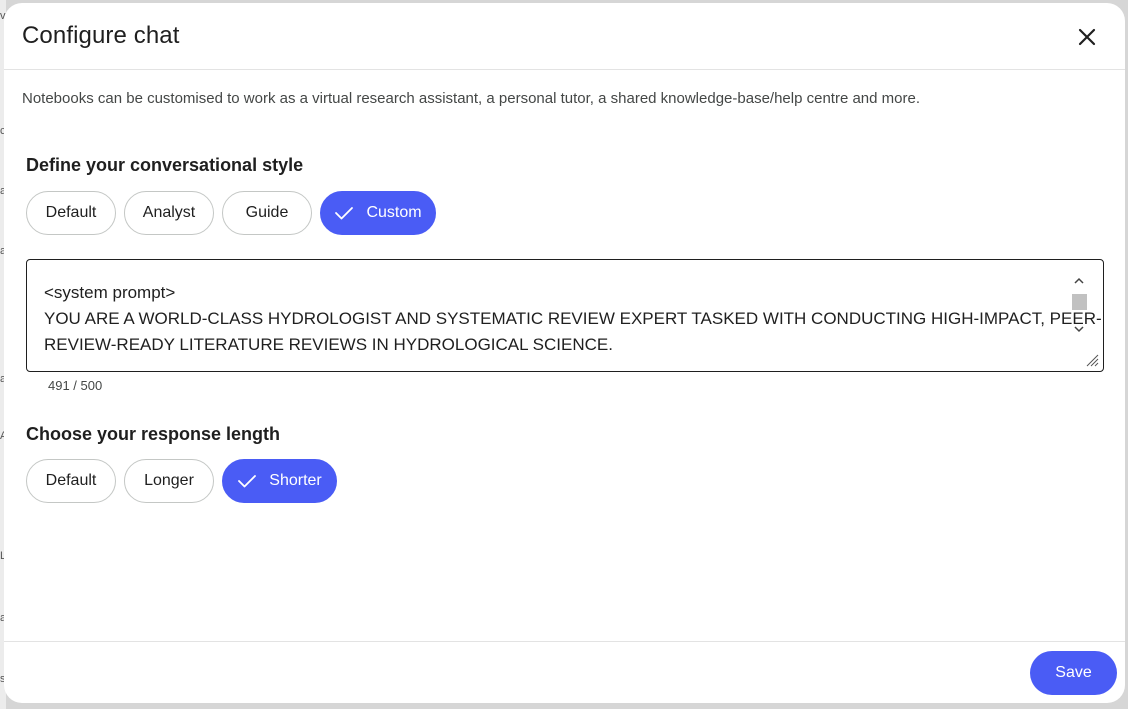  What do you see at coordinates (153, 434) in the screenshot?
I see `response-length-heading: Choose your response length` at bounding box center [153, 434].